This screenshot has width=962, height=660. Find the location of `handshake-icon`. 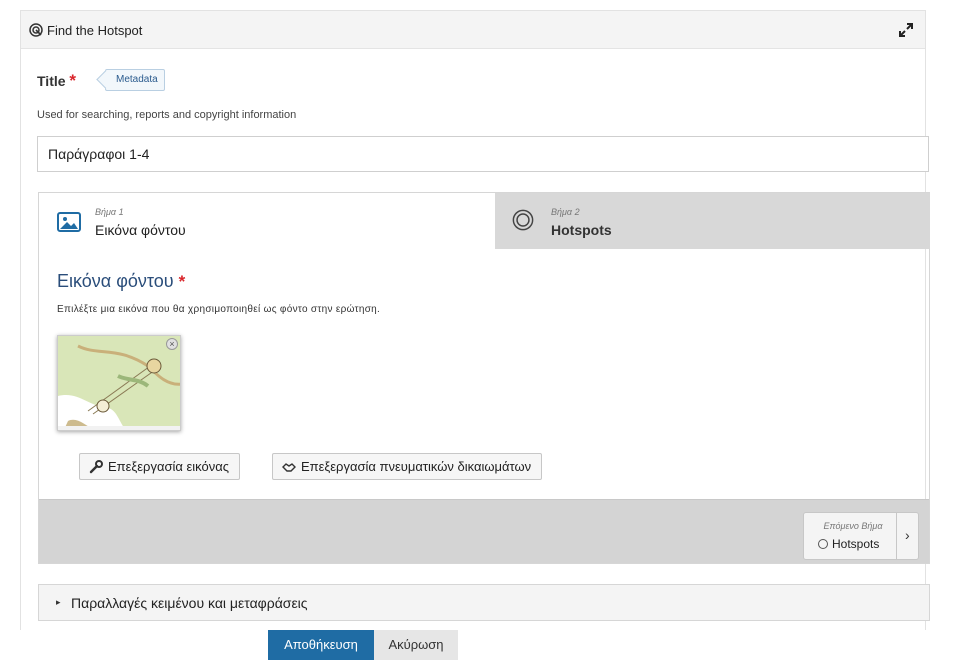

handshake-icon is located at coordinates (289, 467).